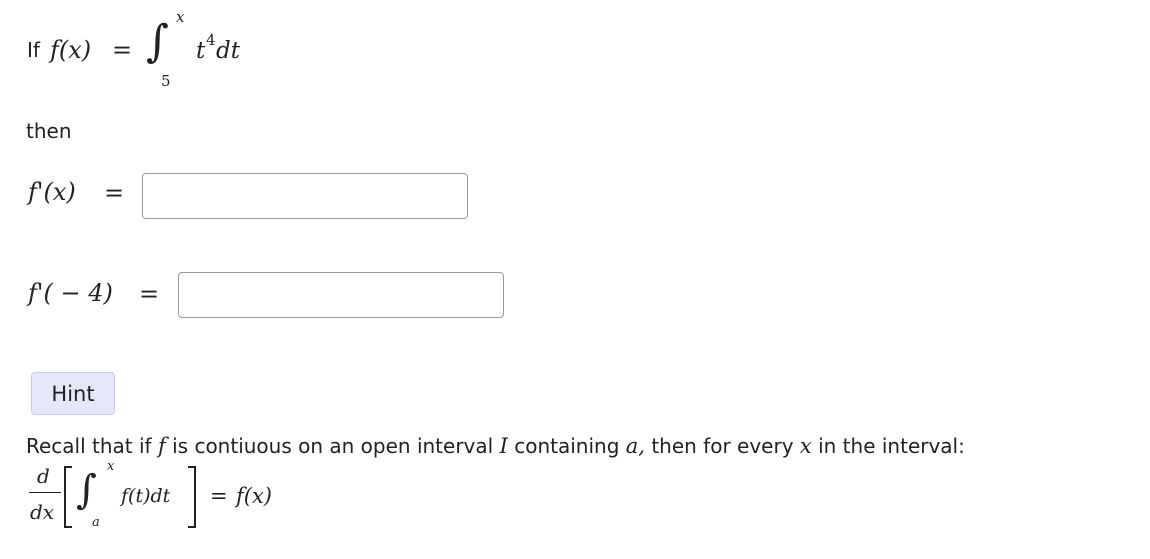 Image resolution: width=1150 pixels, height=559 pixels. What do you see at coordinates (192, 497) in the screenshot?
I see `right-bracket` at bounding box center [192, 497].